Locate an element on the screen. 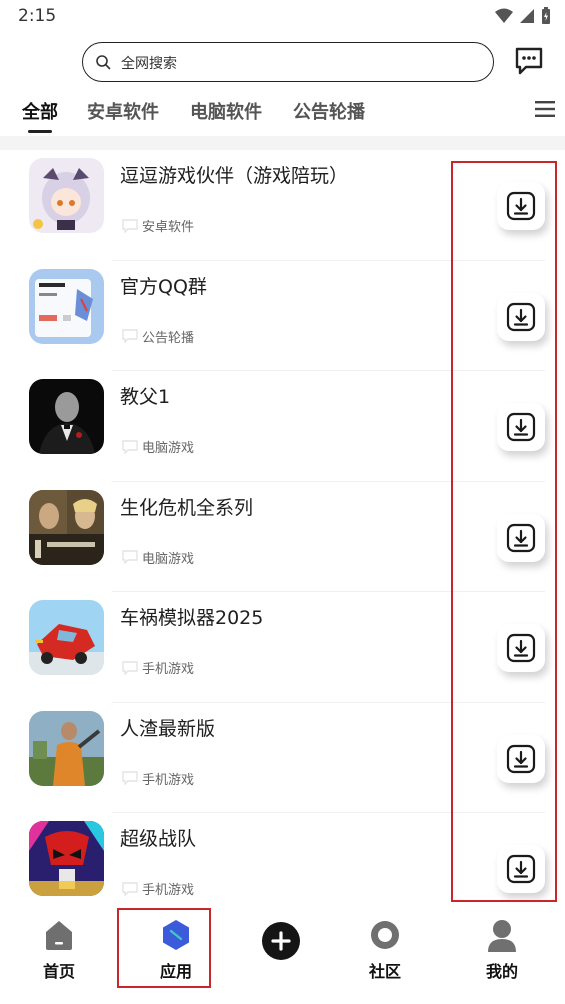 The width and height of the screenshot is (565, 1004). tab-android-software: 安卓软件 is located at coordinates (123, 111).